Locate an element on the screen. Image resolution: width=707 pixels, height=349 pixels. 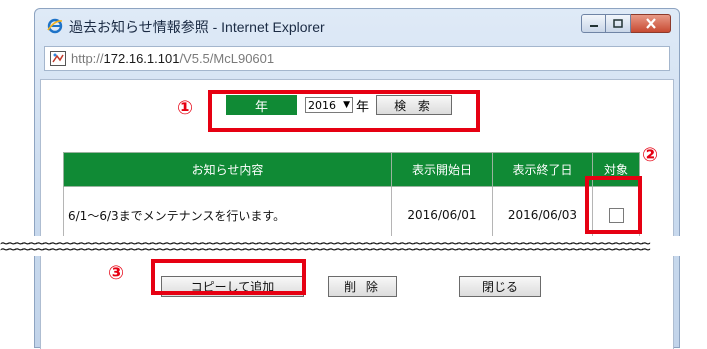
close-window-button is located at coordinates (651, 23).